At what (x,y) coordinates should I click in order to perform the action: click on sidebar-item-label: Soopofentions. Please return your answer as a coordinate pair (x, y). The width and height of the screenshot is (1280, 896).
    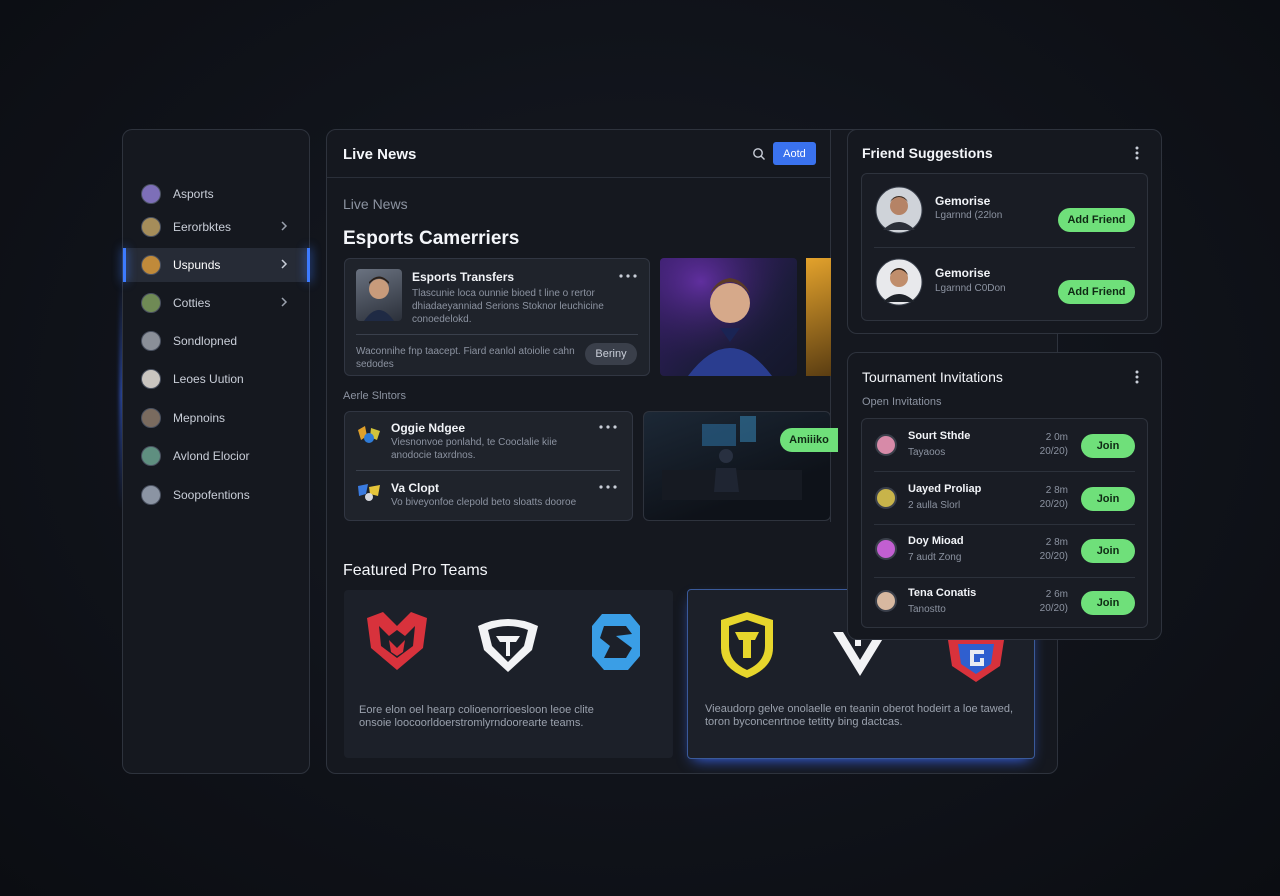
    Looking at the image, I should click on (211, 495).